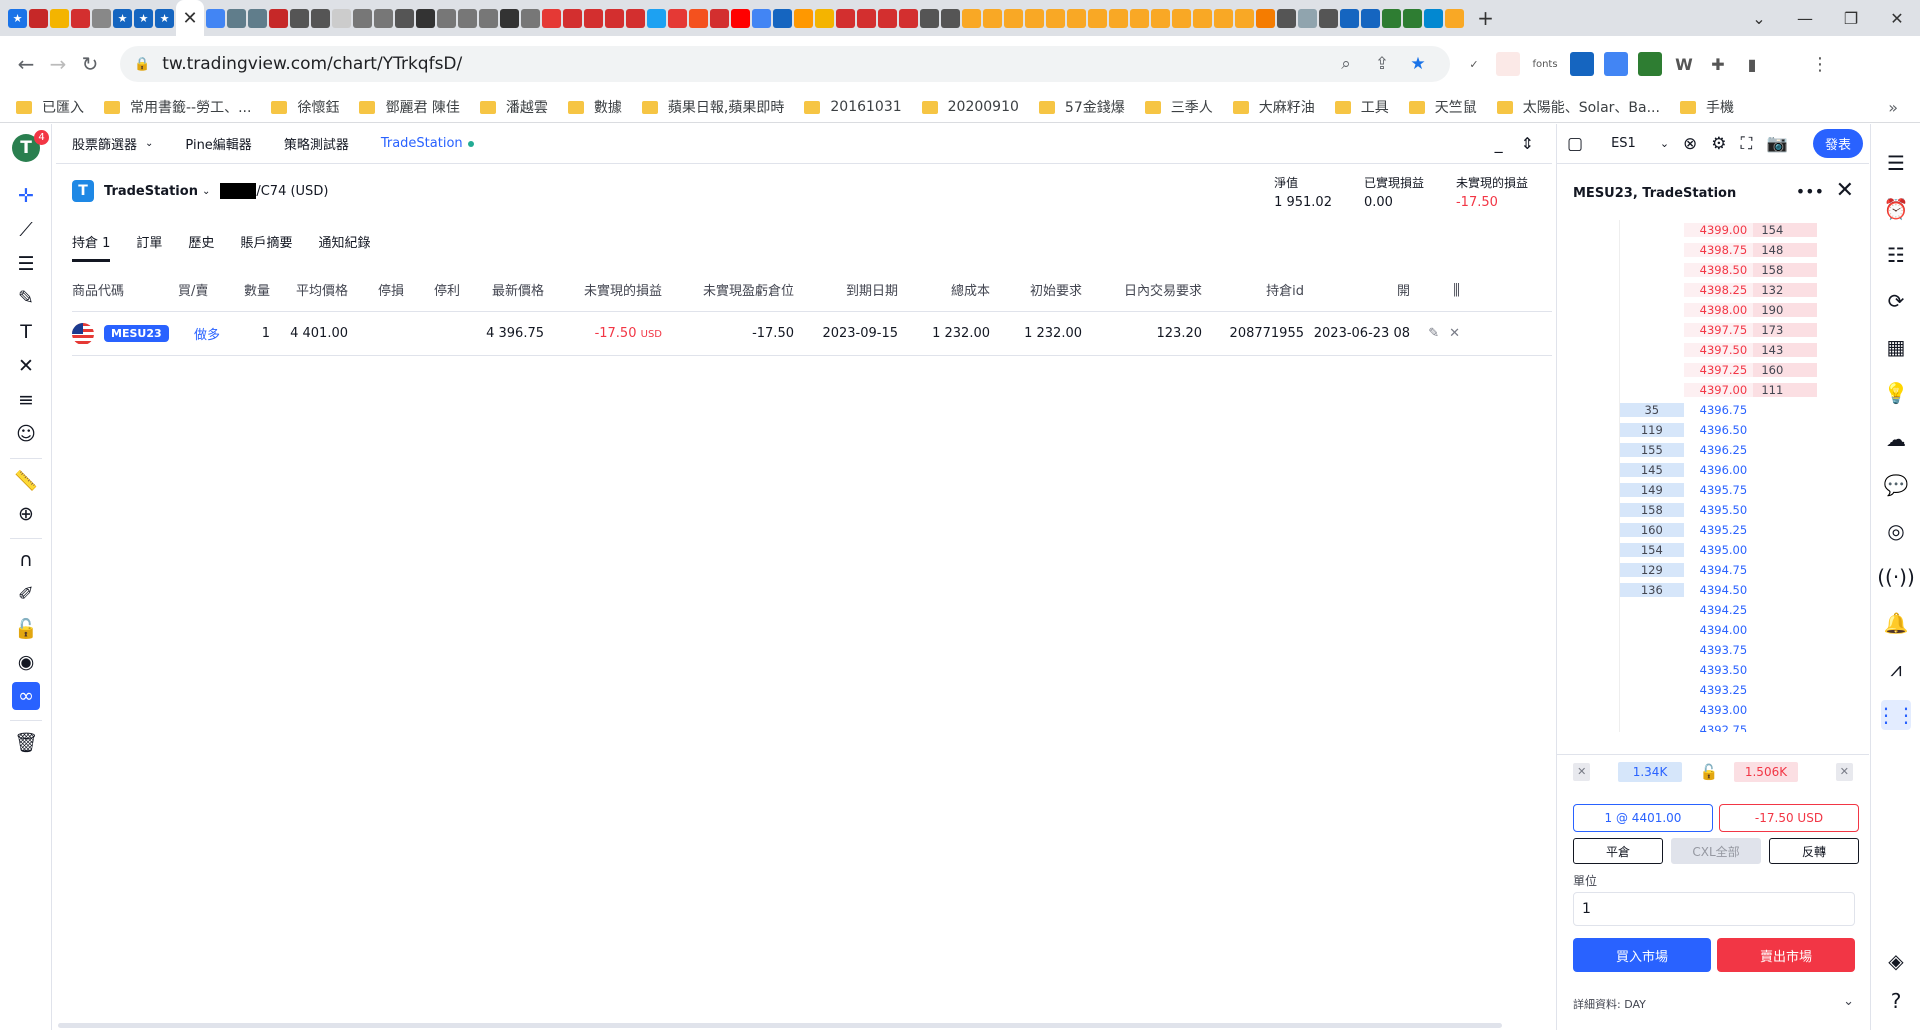 The width and height of the screenshot is (1920, 1030). I want to click on dom-price-cell: 4395.25, so click(1719, 530).